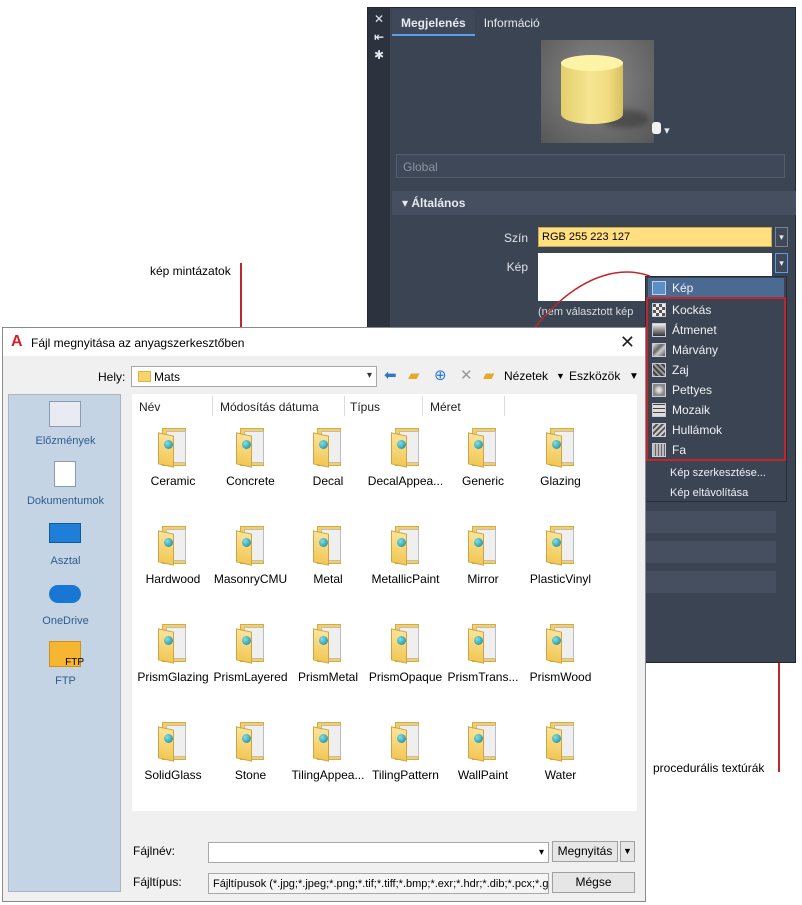 This screenshot has width=802, height=905. What do you see at coordinates (655, 237) in the screenshot?
I see `color-field: RGB 255 223 127` at bounding box center [655, 237].